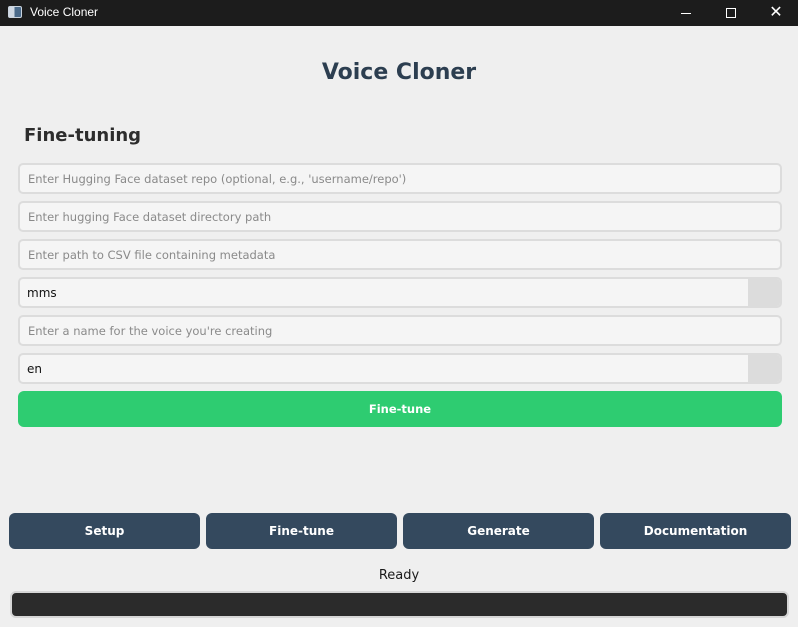 This screenshot has width=798, height=627. Describe the element at coordinates (34, 368) in the screenshot. I see `language-select-value: en` at that location.